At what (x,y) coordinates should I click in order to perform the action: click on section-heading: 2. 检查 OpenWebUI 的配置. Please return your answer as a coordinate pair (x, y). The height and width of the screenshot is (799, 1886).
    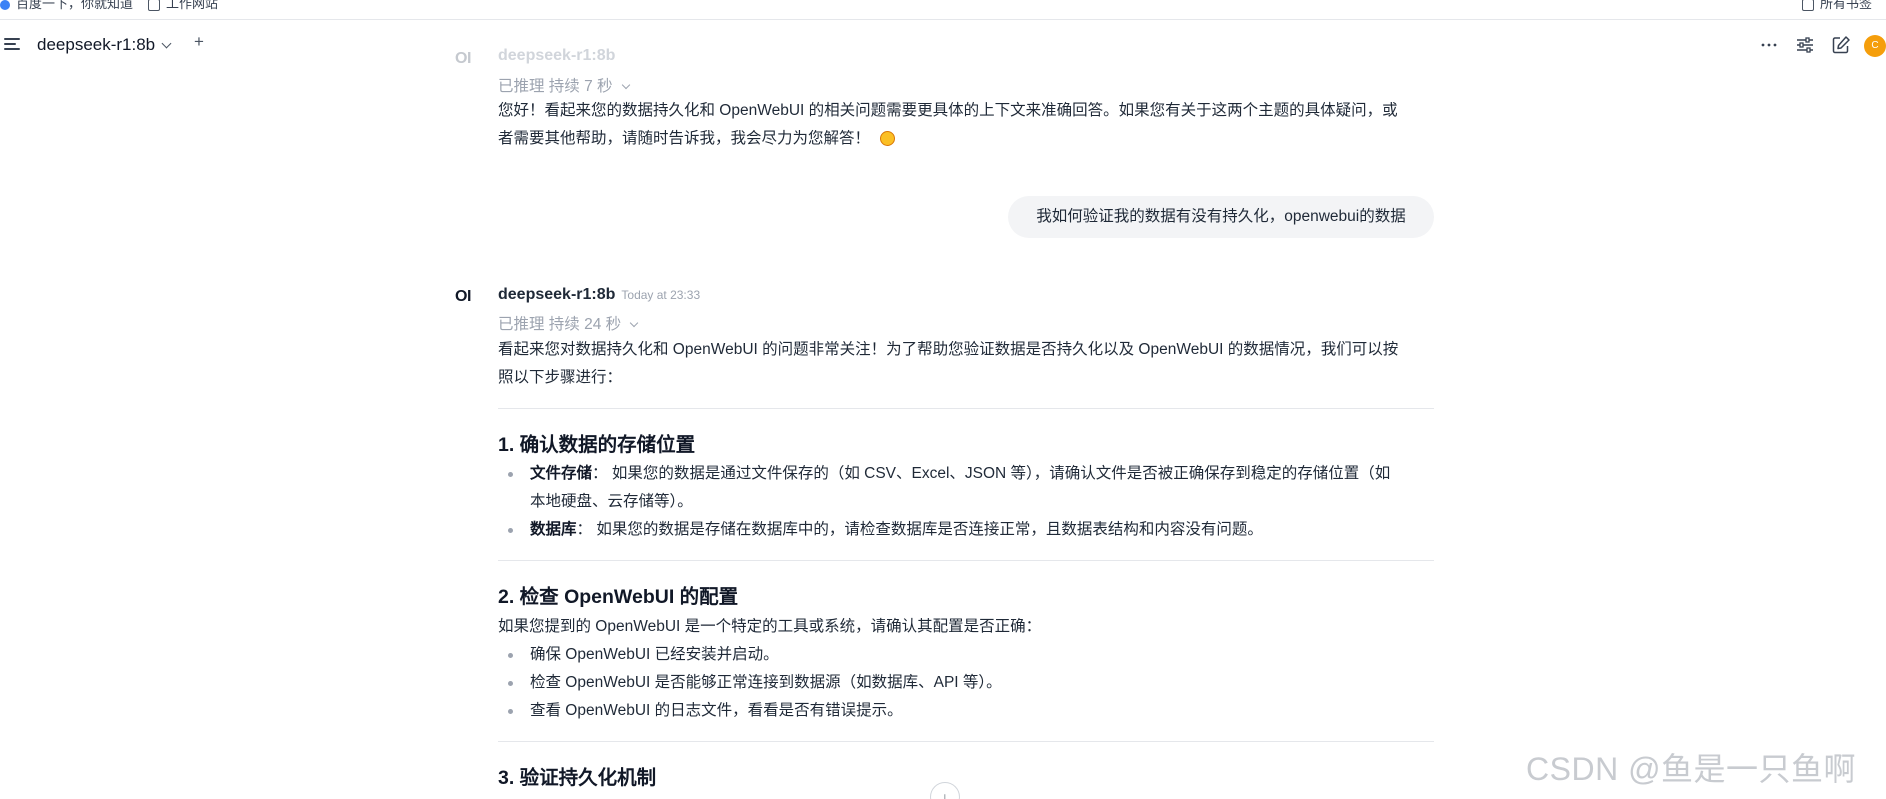
    Looking at the image, I should click on (618, 597).